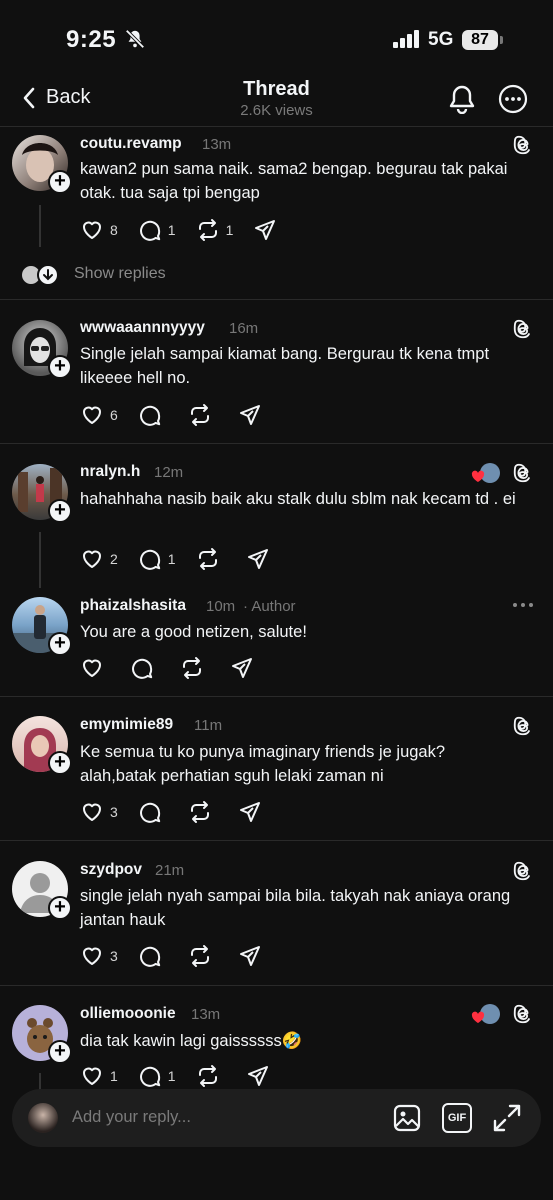 Image resolution: width=553 pixels, height=1200 pixels. What do you see at coordinates (40, 560) in the screenshot?
I see `thread-line` at bounding box center [40, 560].